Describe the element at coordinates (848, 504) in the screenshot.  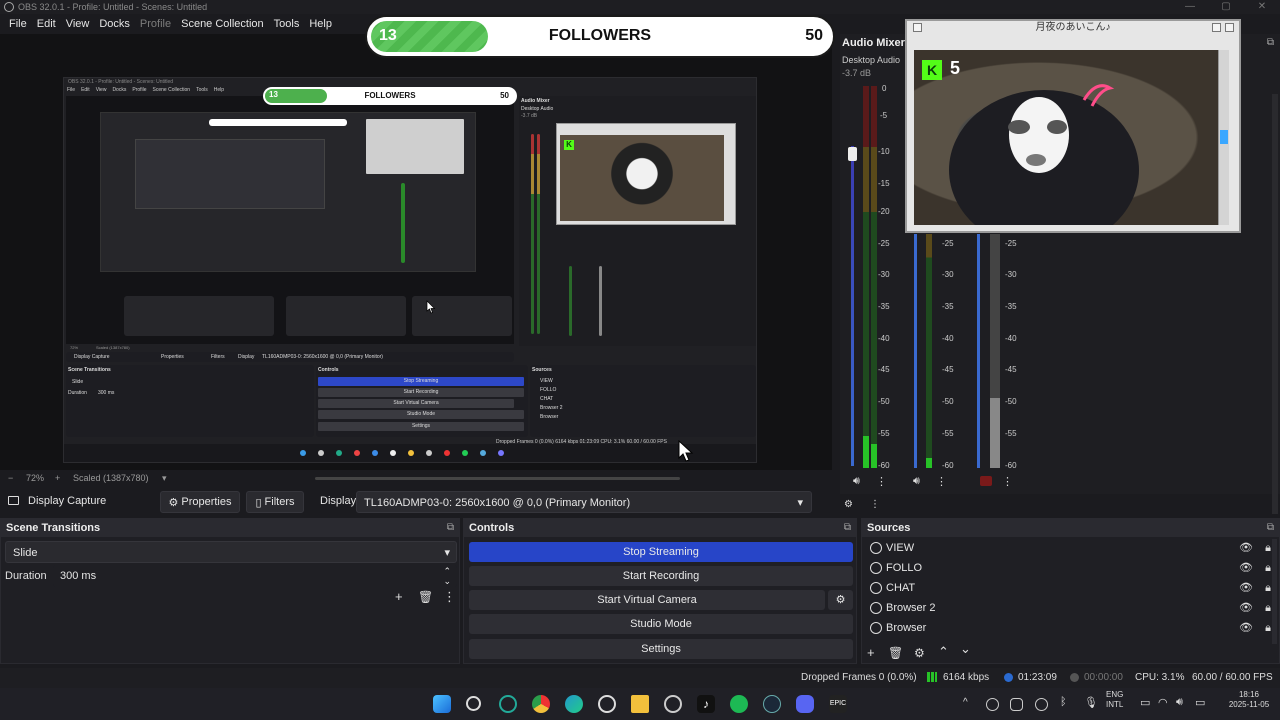
I see `mixer-settings-icon: ⚙` at that location.